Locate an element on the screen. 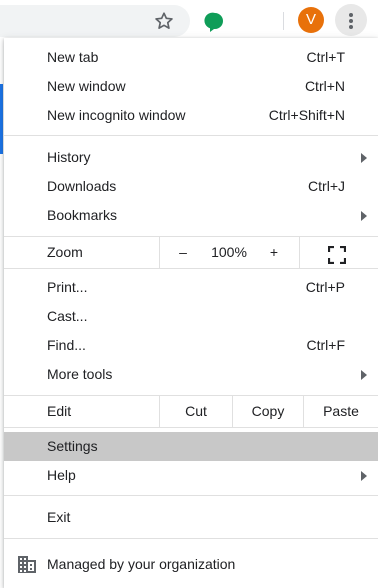 Image resolution: width=378 pixels, height=588 pixels. zoom-in-button: + is located at coordinates (274, 252).